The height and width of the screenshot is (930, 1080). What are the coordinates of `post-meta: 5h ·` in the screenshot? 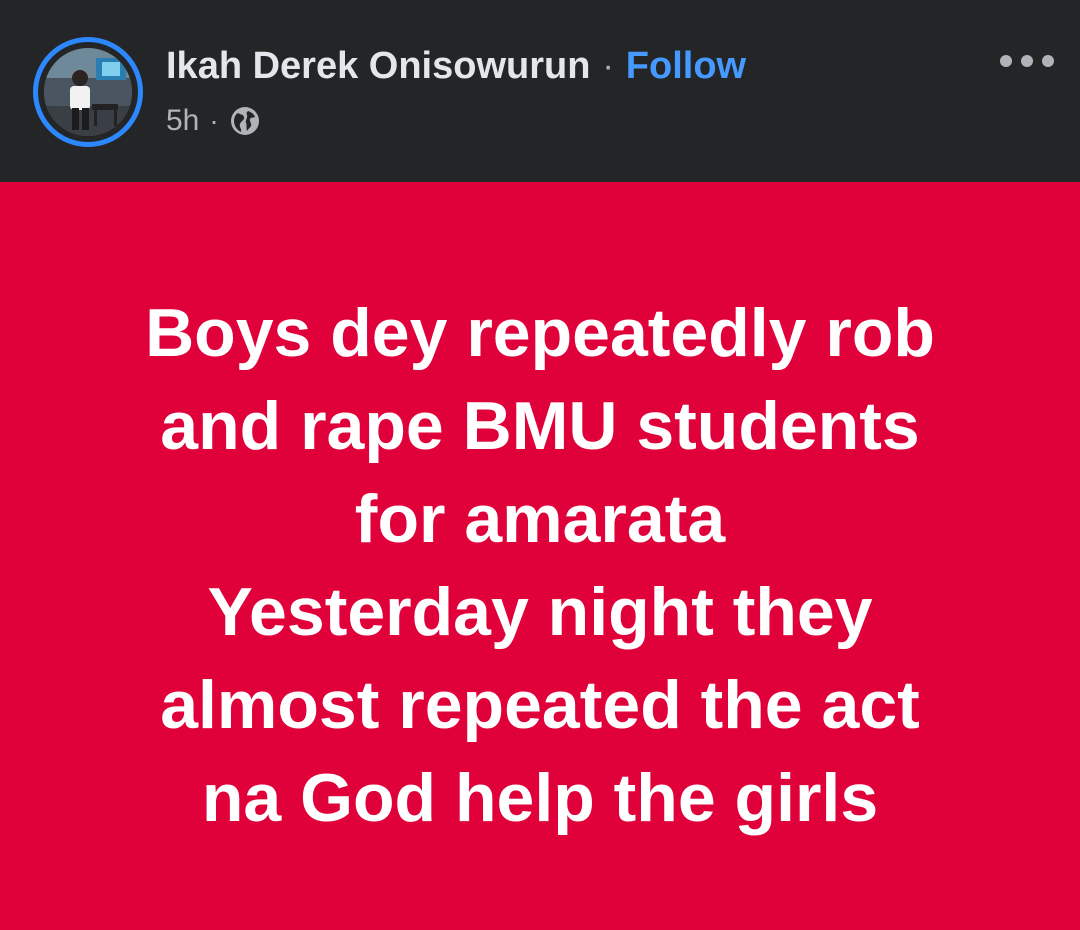 It's located at (213, 121).